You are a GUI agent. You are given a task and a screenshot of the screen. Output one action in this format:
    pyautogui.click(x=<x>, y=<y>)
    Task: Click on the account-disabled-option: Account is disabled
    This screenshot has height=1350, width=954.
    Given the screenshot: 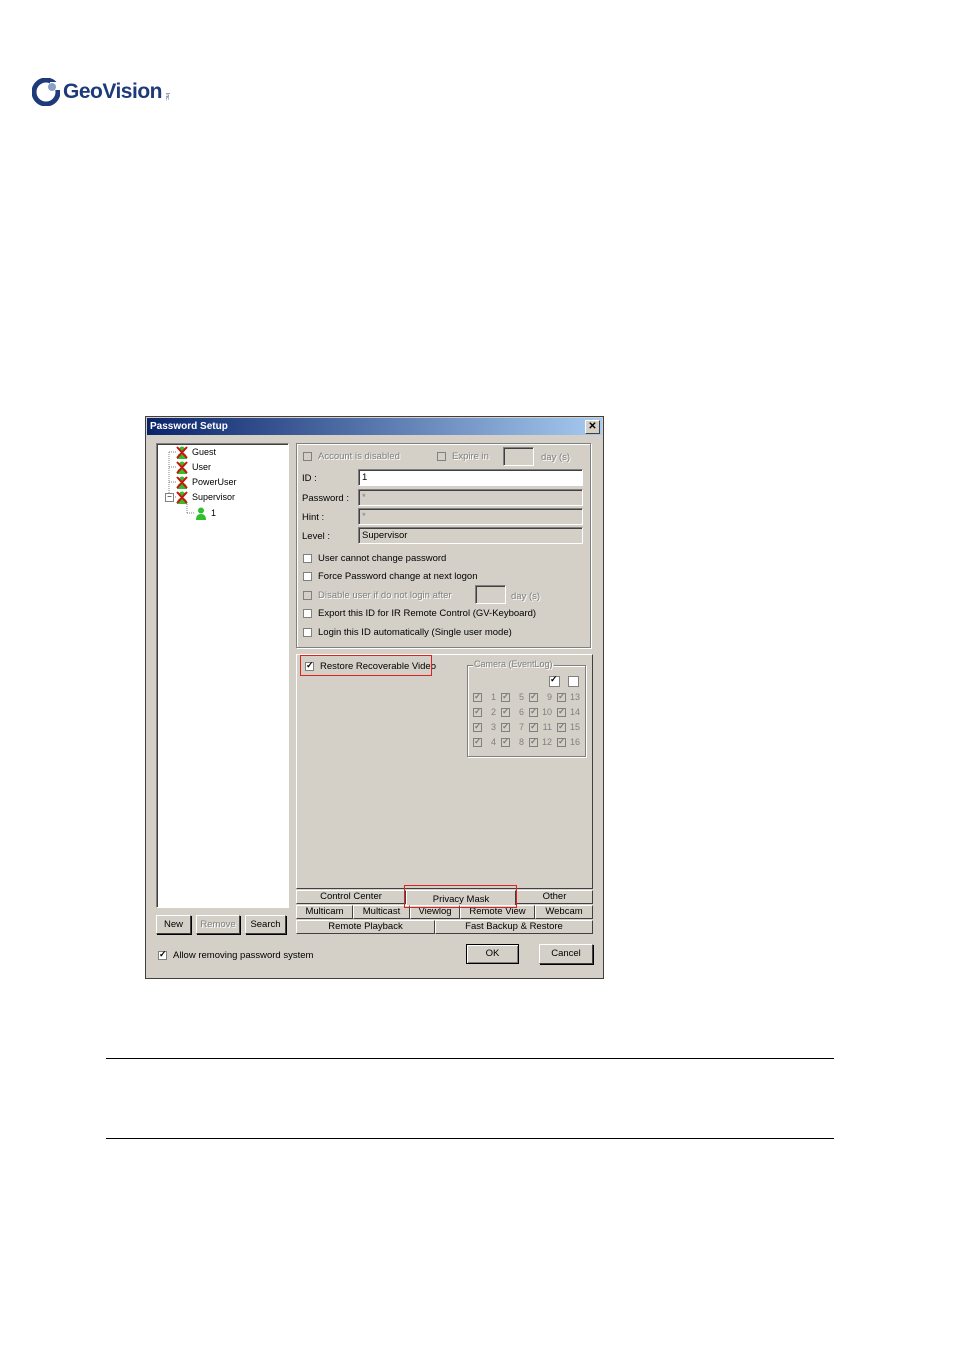 What is the action you would take?
    pyautogui.click(x=351, y=456)
    